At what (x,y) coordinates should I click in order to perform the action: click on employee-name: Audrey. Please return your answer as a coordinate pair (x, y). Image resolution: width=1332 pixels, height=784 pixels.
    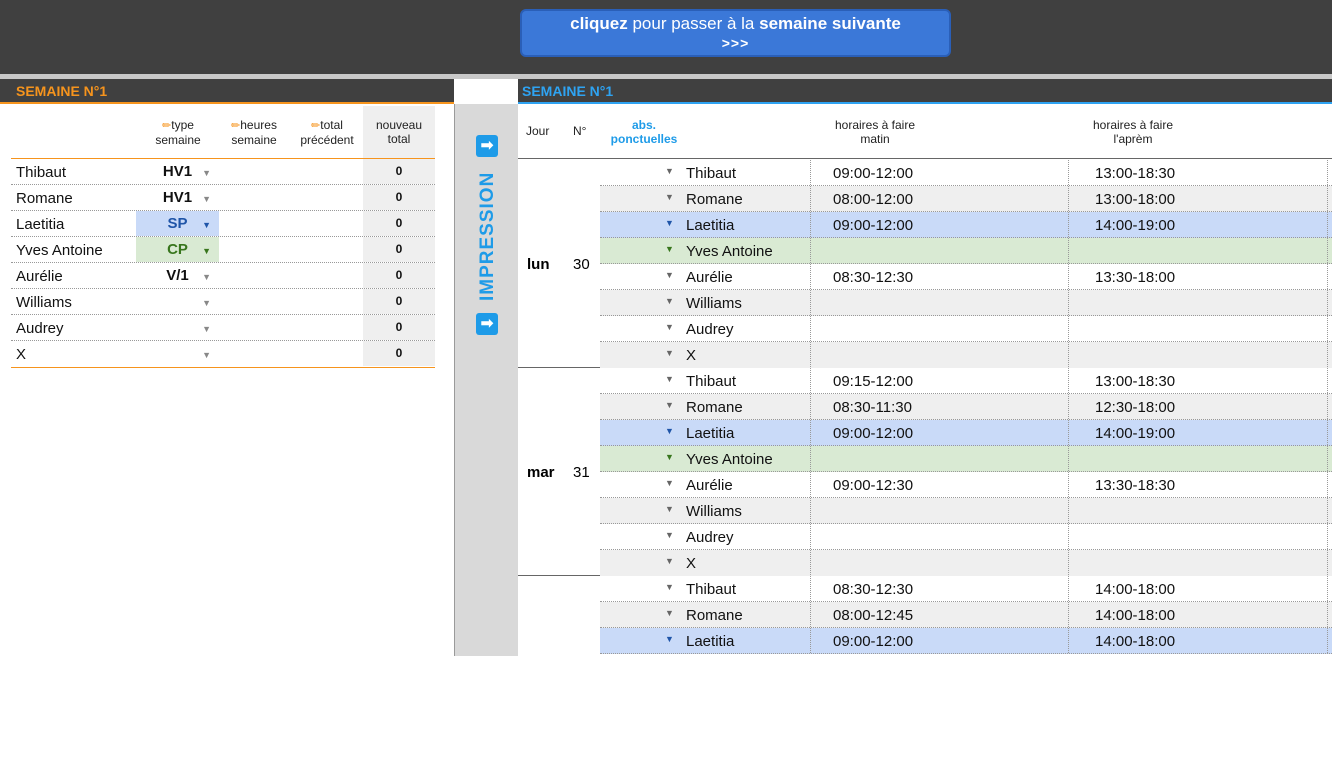
    Looking at the image, I should click on (40, 328).